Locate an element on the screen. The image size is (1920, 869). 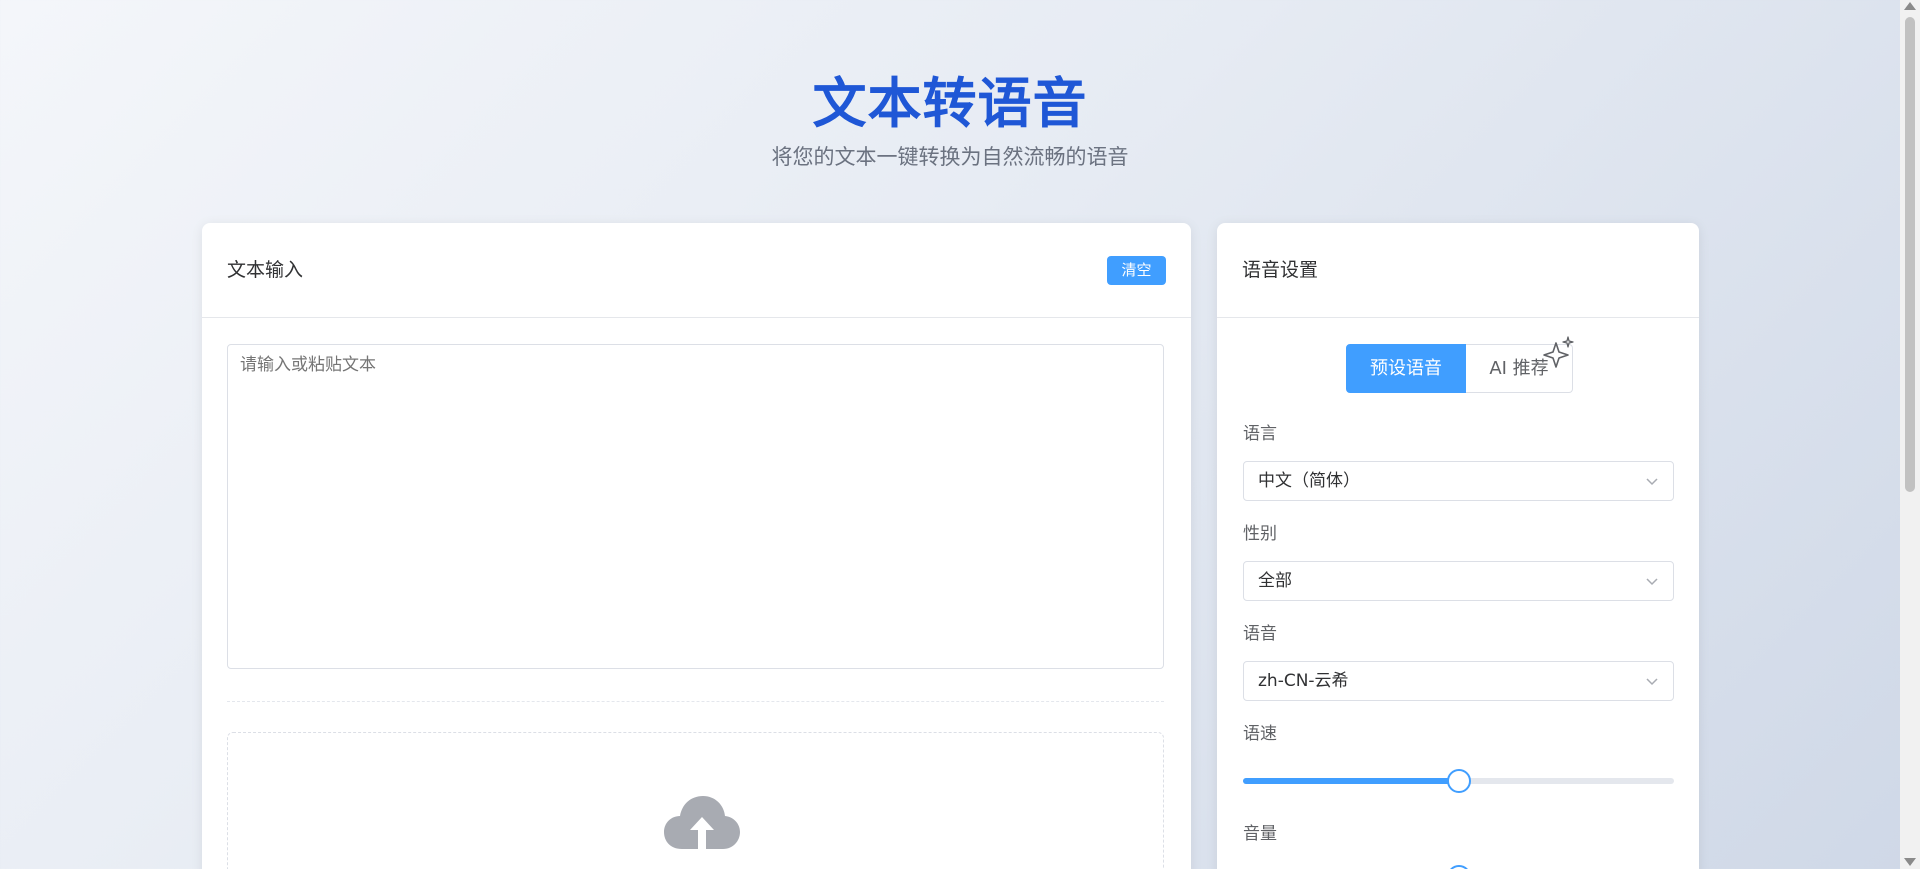
tab-preset-voice: 预设语音 is located at coordinates (1406, 368).